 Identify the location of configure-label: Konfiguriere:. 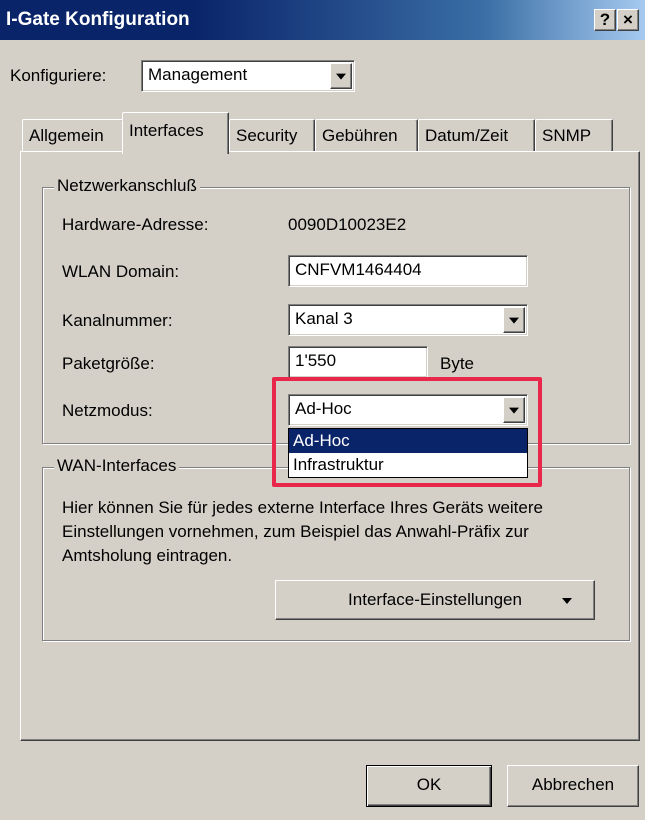
(58, 75).